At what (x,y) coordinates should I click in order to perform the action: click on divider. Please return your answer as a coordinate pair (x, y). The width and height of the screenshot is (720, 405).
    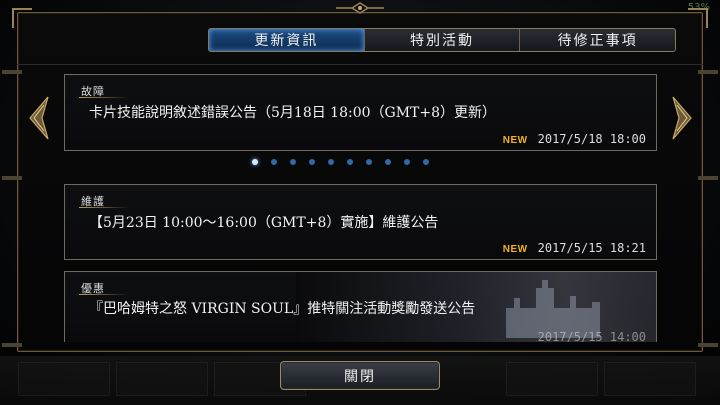
    Looking at the image, I should click on (360, 64).